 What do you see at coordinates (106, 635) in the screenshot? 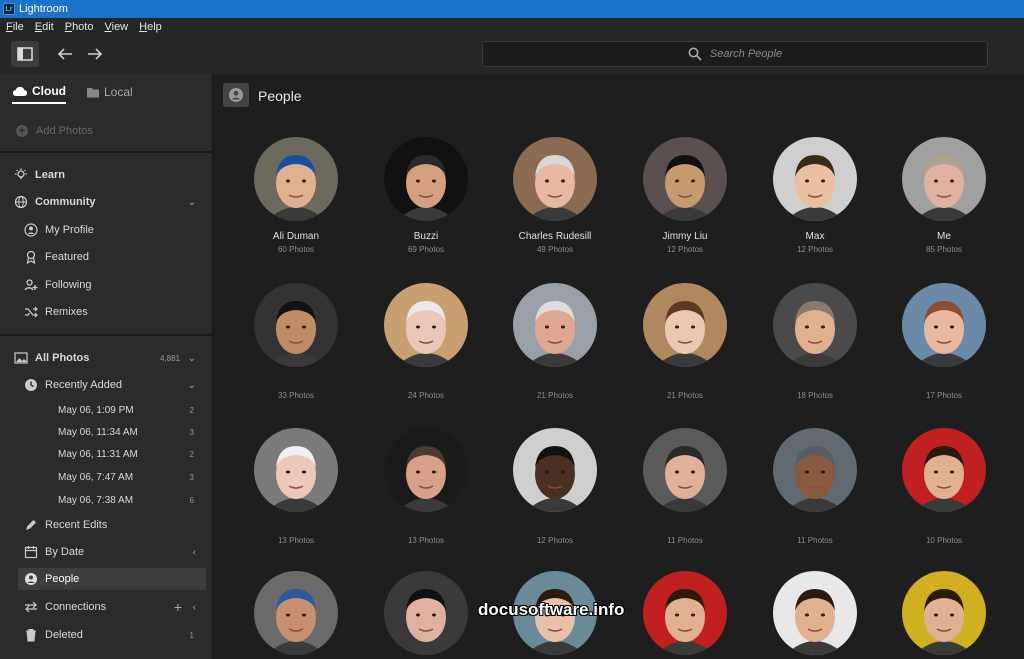
I see `sidebar-item-deleted: Deleted 1` at bounding box center [106, 635].